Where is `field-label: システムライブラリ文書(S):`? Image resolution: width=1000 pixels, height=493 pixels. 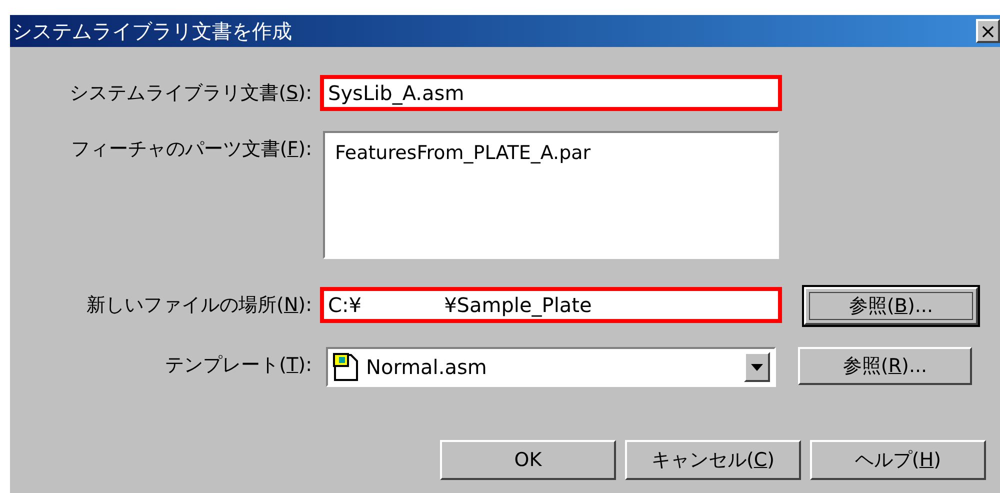
field-label: システムライブラリ文書(S): is located at coordinates (190, 93).